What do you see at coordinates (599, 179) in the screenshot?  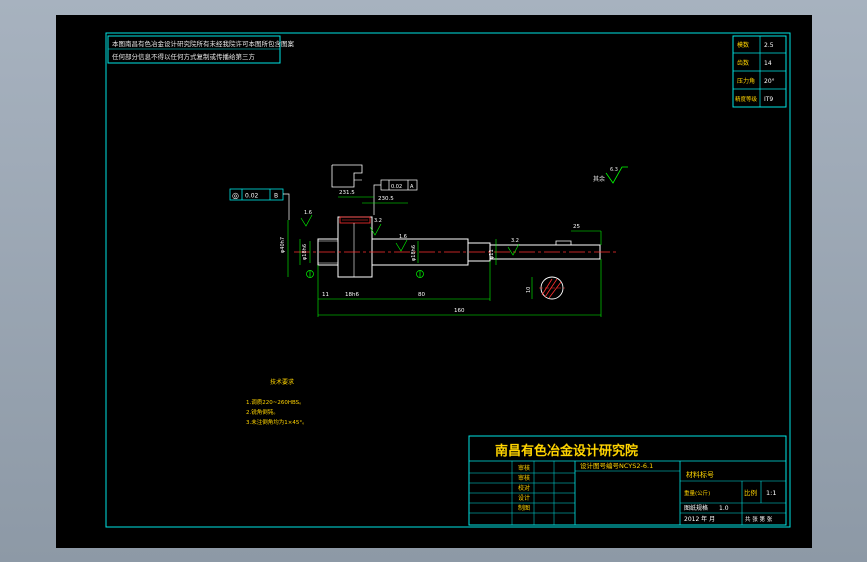 I see `roughness-note-label: 其余` at bounding box center [599, 179].